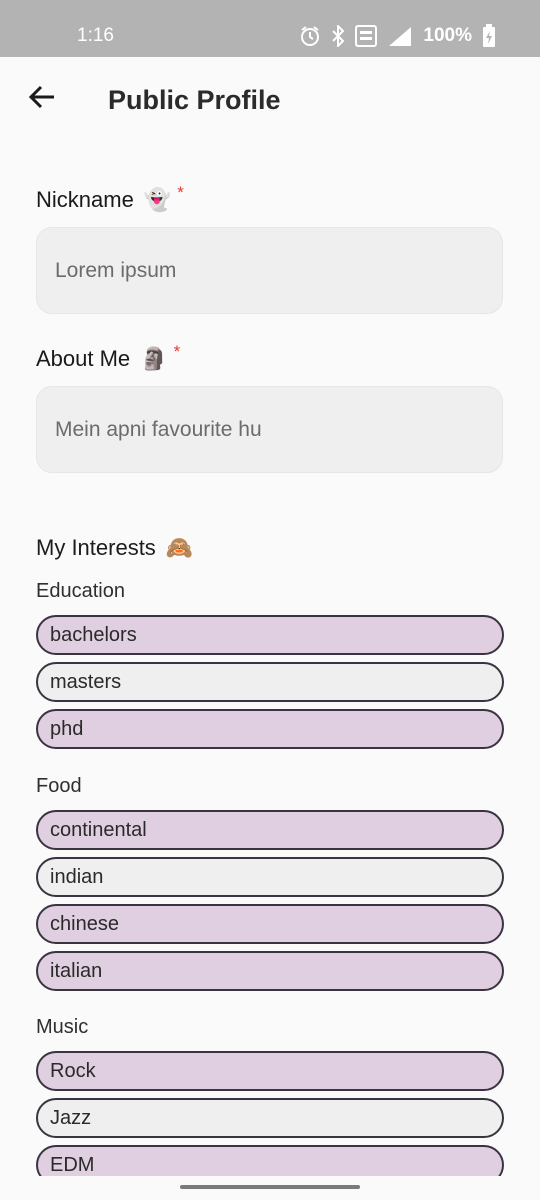 Image resolution: width=540 pixels, height=1200 pixels. I want to click on page-title: Public Profile, so click(194, 100).